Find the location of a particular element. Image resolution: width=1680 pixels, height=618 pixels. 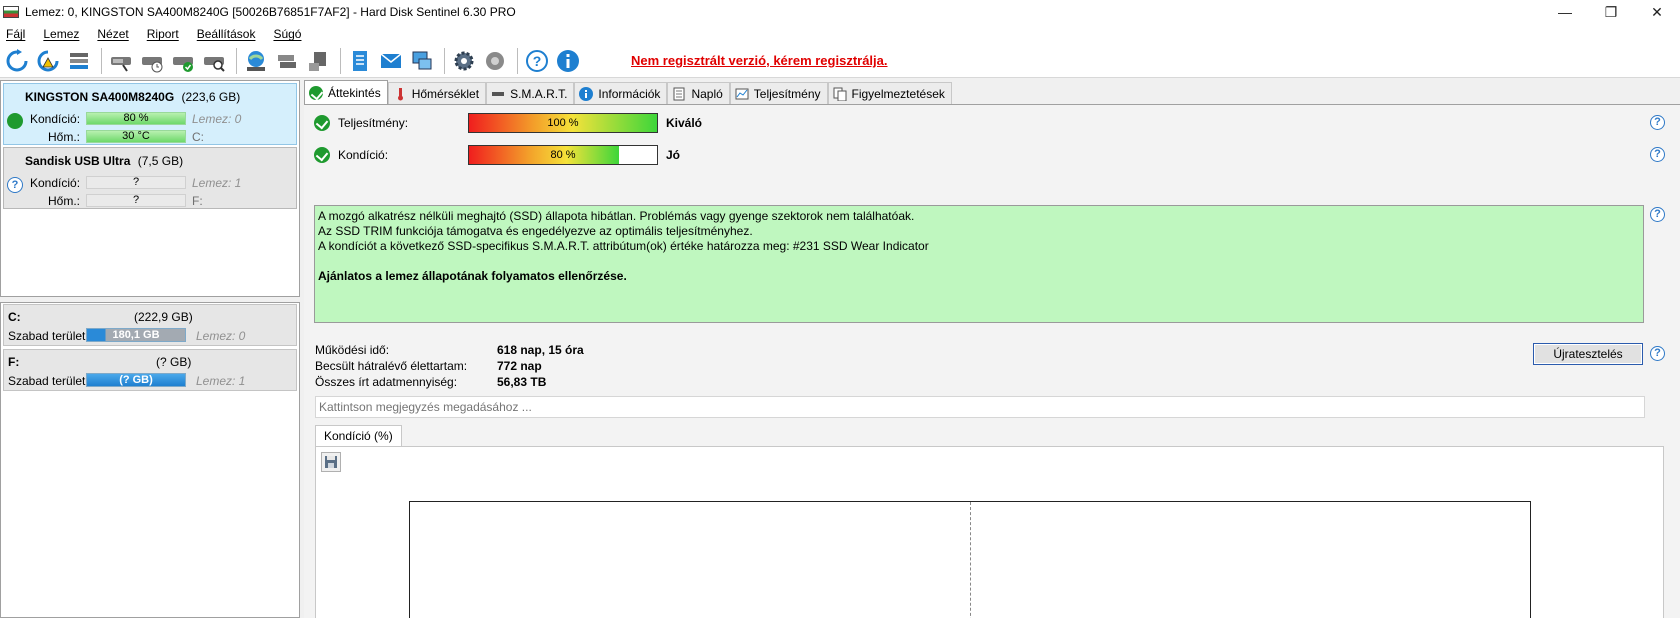

temperature-label: Hőm.: is located at coordinates (64, 201).